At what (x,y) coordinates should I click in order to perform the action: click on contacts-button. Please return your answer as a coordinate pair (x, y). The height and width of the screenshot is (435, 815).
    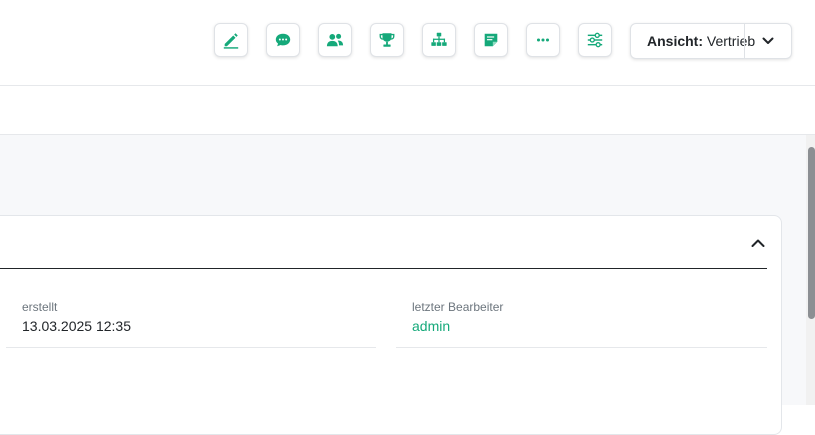
    Looking at the image, I should click on (335, 40).